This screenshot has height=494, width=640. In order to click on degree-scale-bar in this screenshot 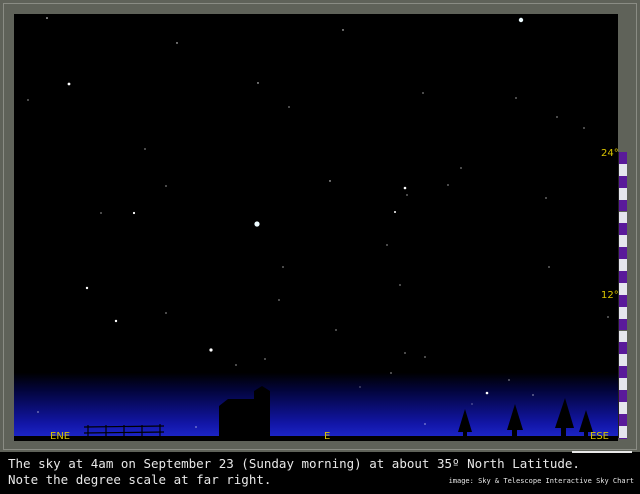, I will do `click(622, 295)`.